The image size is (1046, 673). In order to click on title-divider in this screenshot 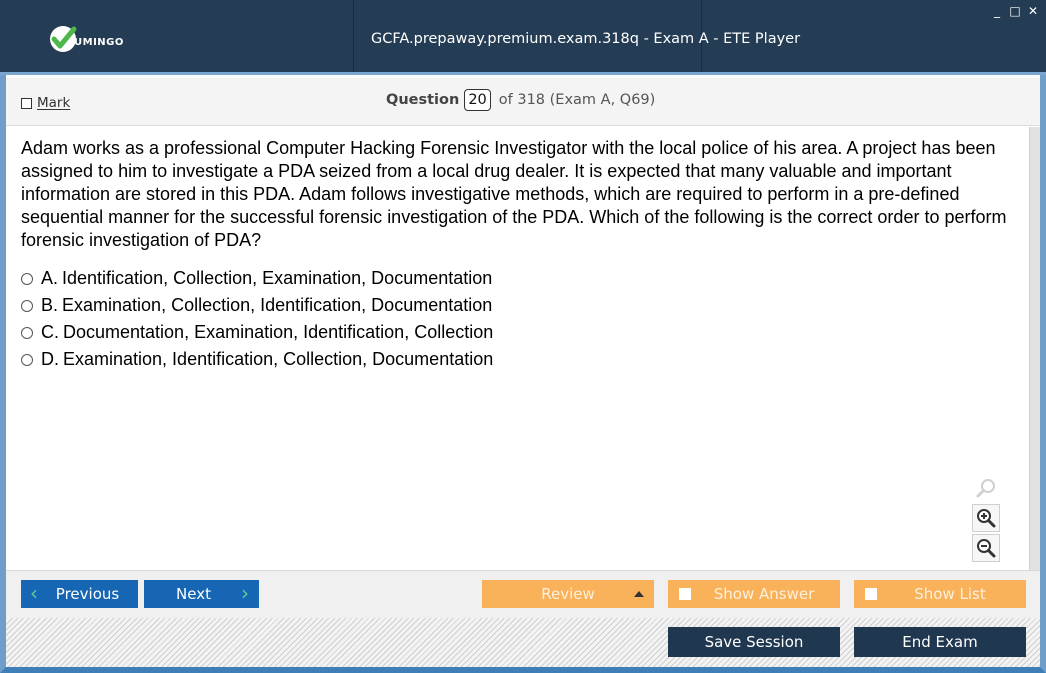, I will do `click(353, 36)`.